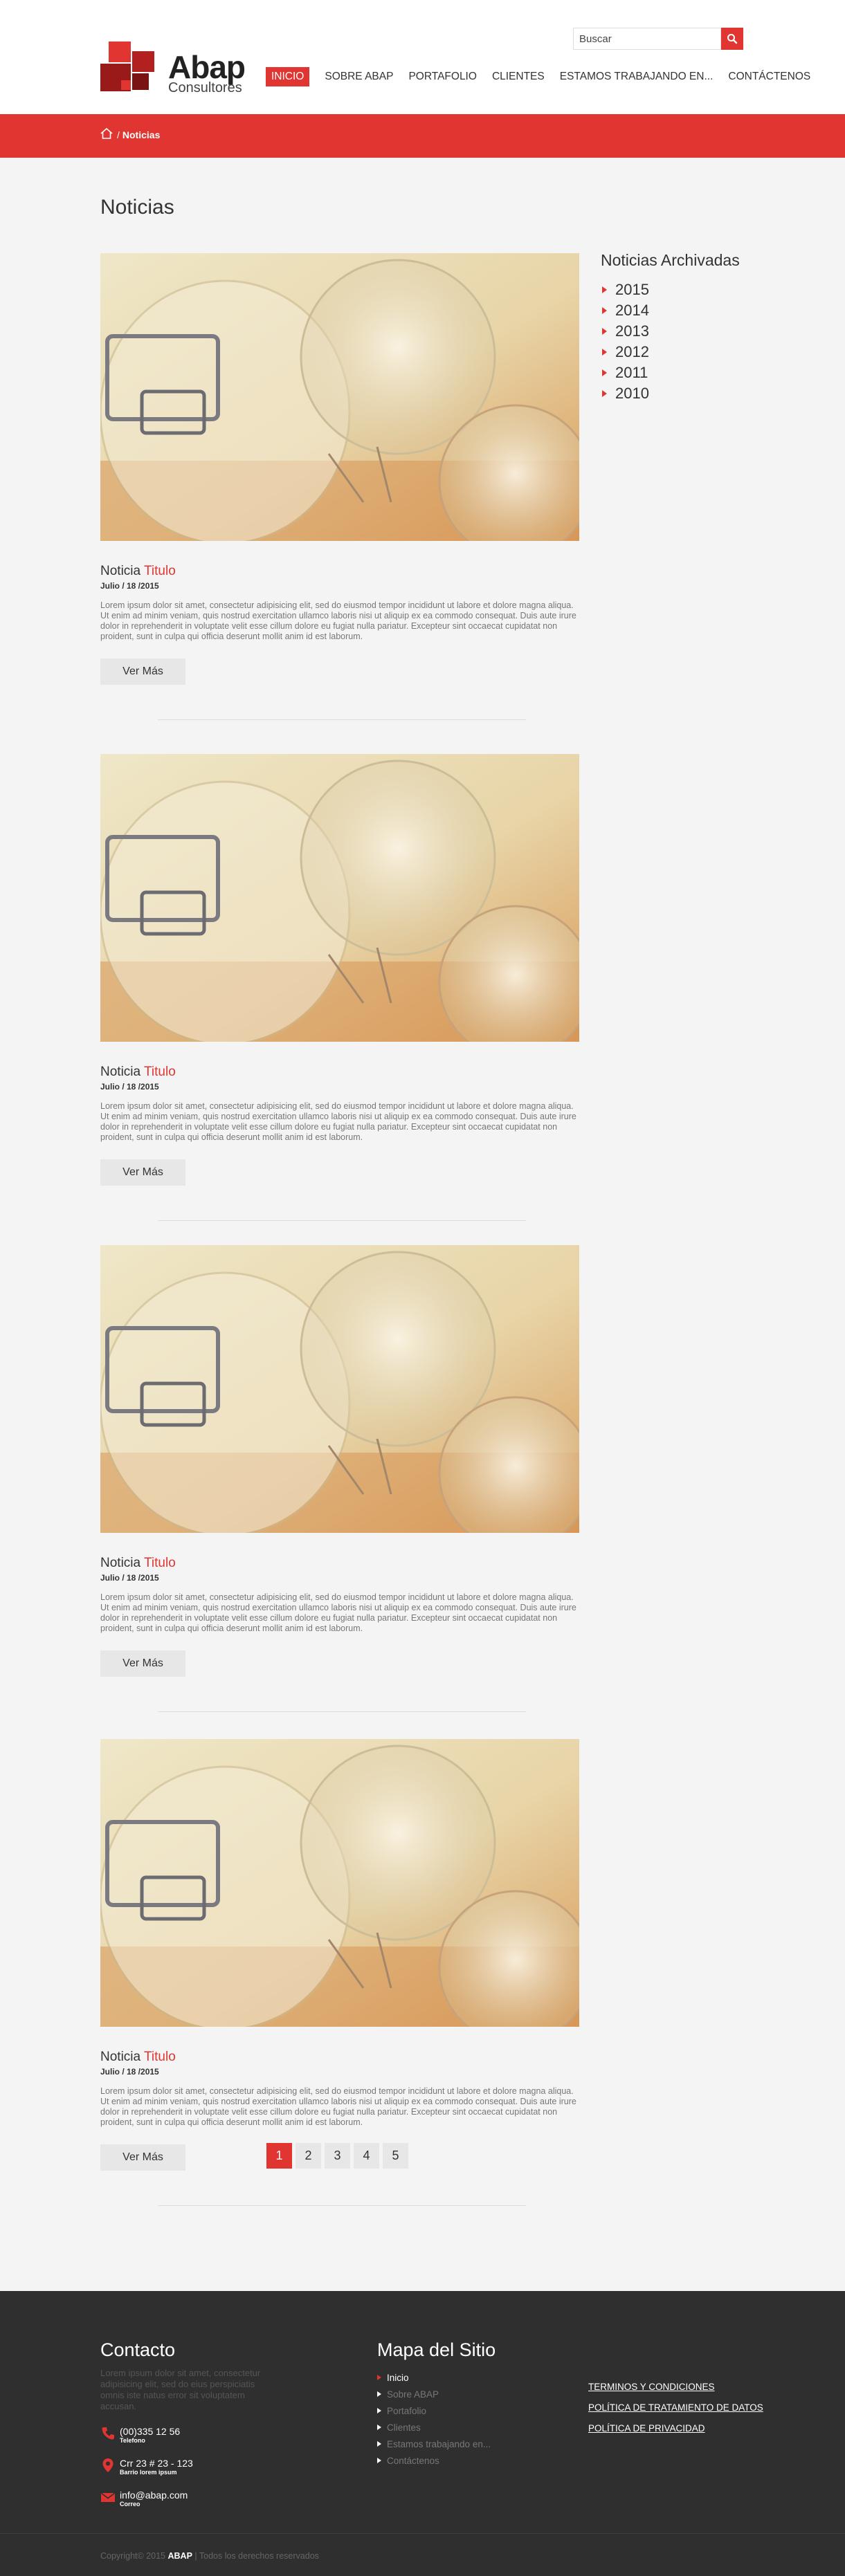  I want to click on sitemap-item: Sobre ABAP, so click(463, 2394).